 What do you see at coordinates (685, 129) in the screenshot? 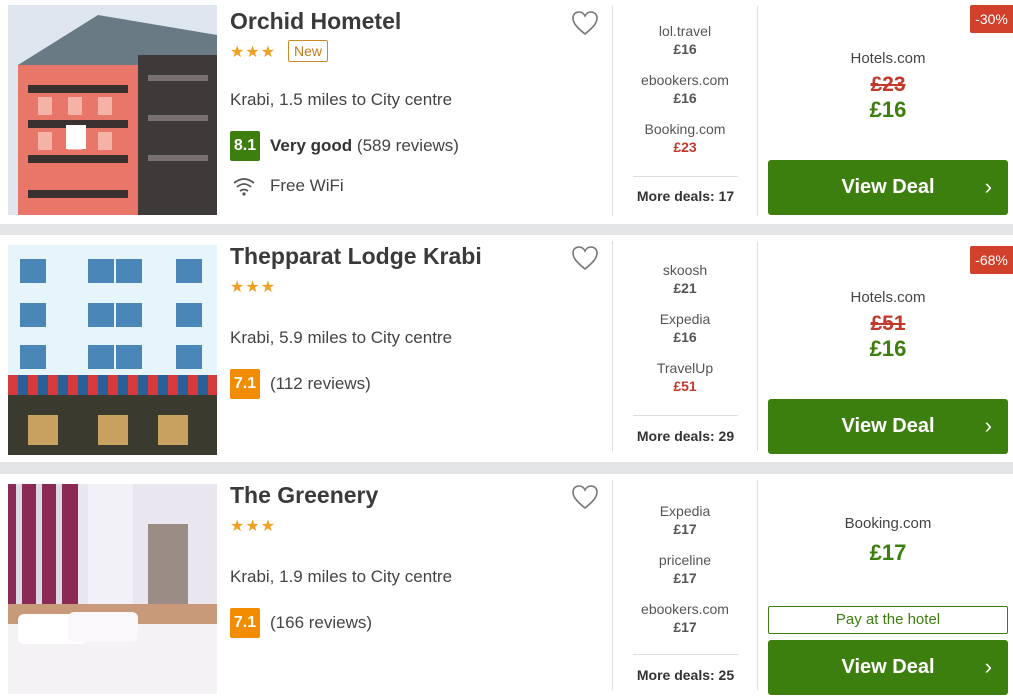
I see `deal-provider: Booking.com` at bounding box center [685, 129].